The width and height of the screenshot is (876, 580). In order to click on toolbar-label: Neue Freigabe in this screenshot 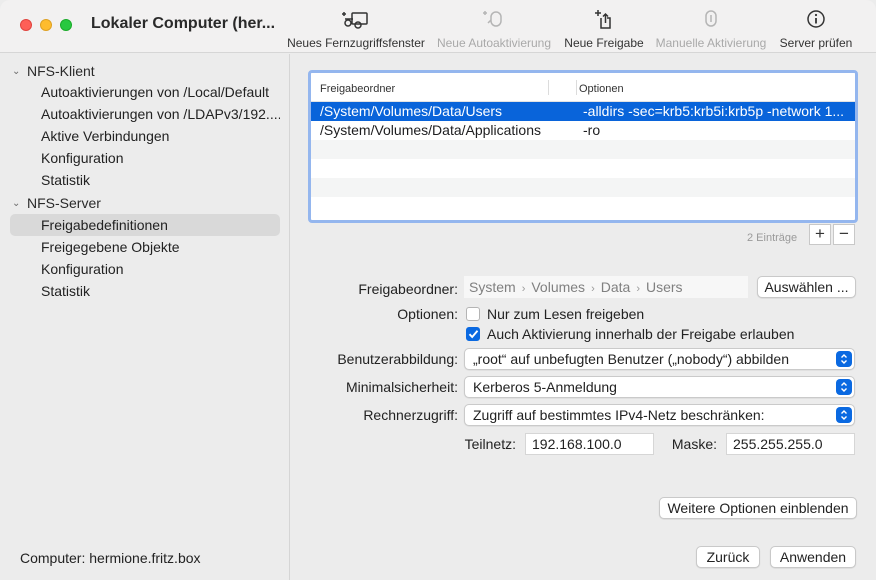, I will do `click(604, 43)`.